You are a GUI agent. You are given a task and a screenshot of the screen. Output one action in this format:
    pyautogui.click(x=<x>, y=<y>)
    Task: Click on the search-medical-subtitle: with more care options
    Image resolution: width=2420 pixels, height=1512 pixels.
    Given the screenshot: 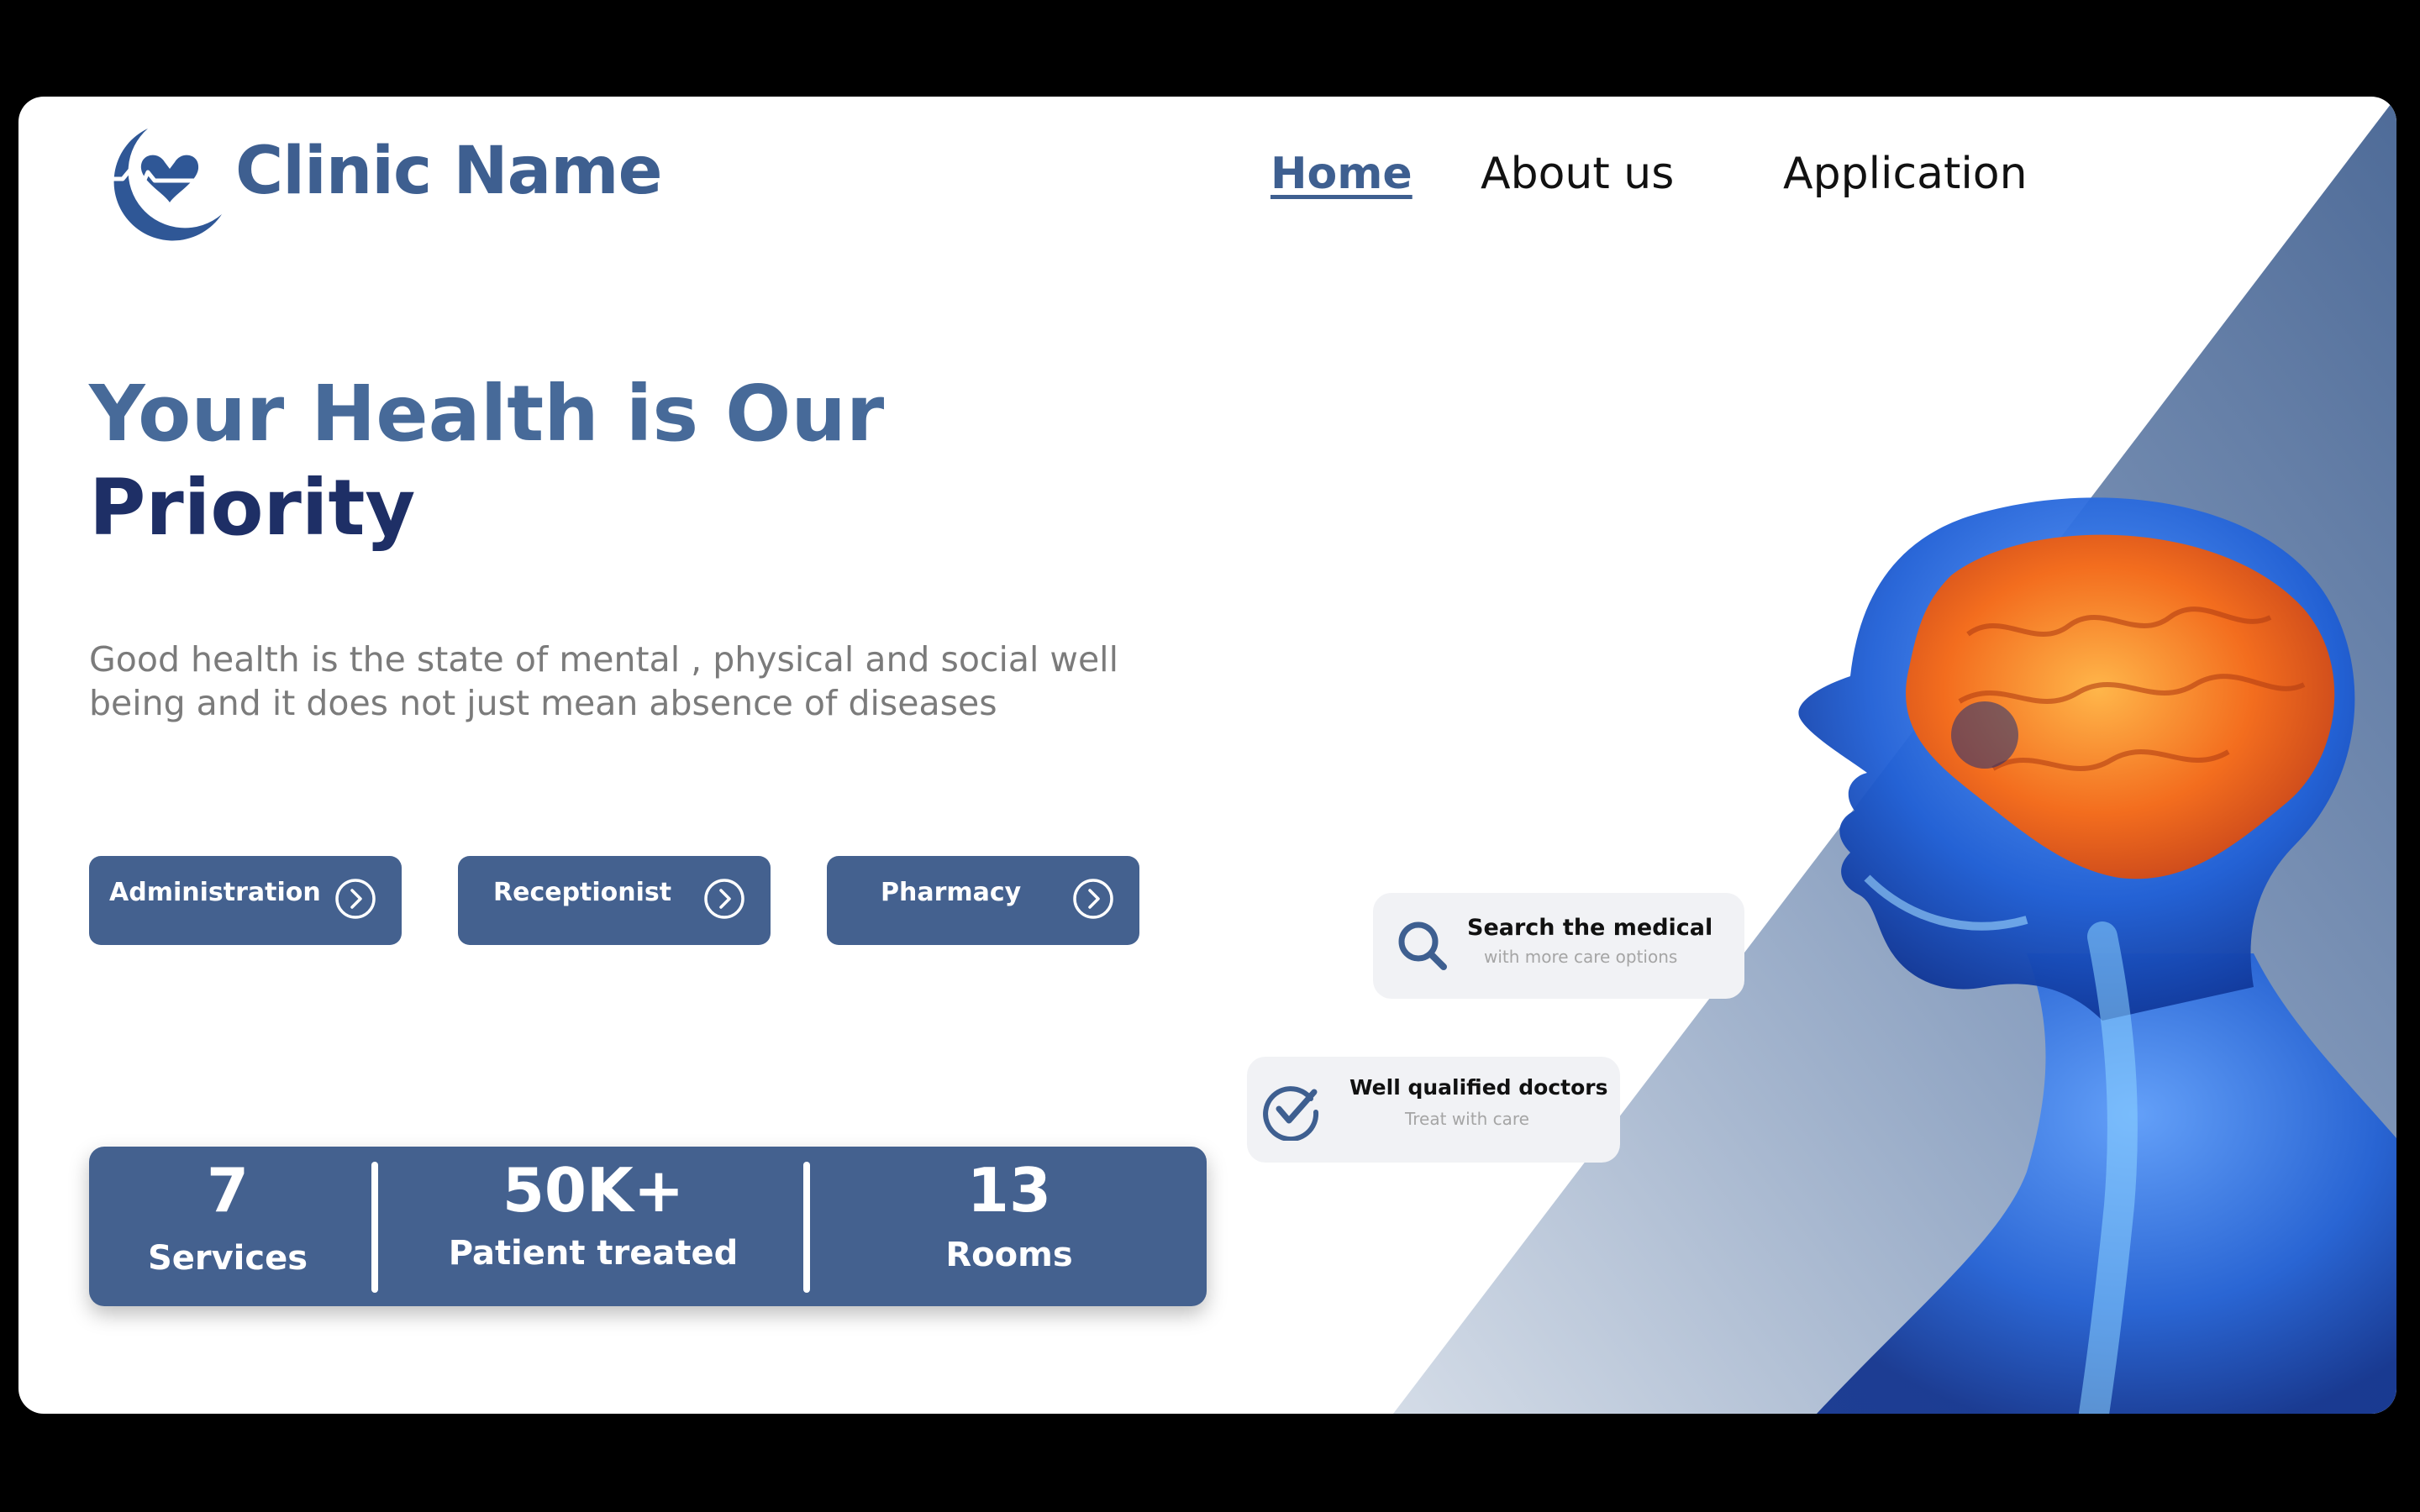 What is the action you would take?
    pyautogui.click(x=1581, y=957)
    